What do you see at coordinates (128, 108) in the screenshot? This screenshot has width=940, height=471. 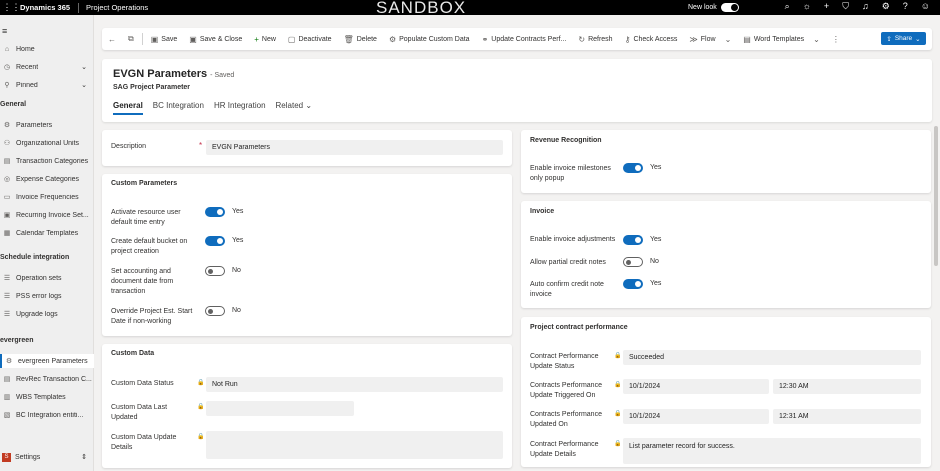 I see `tab-general: General` at bounding box center [128, 108].